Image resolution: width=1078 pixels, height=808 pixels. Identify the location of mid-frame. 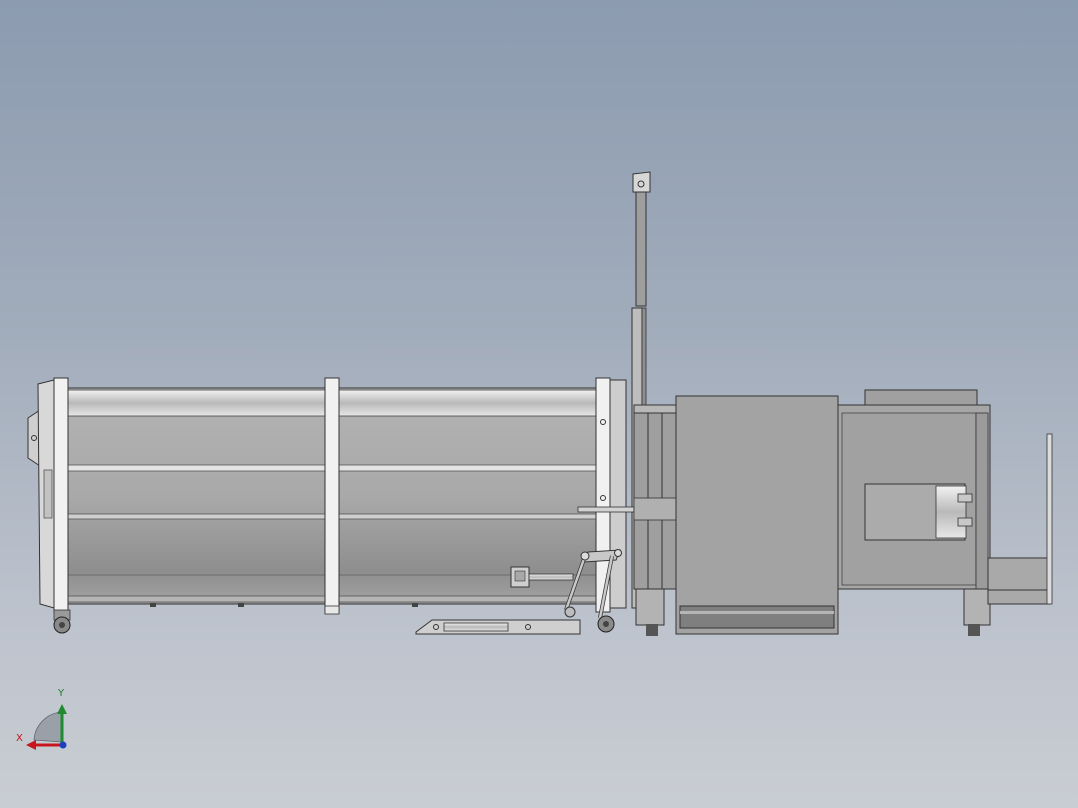
(332, 495).